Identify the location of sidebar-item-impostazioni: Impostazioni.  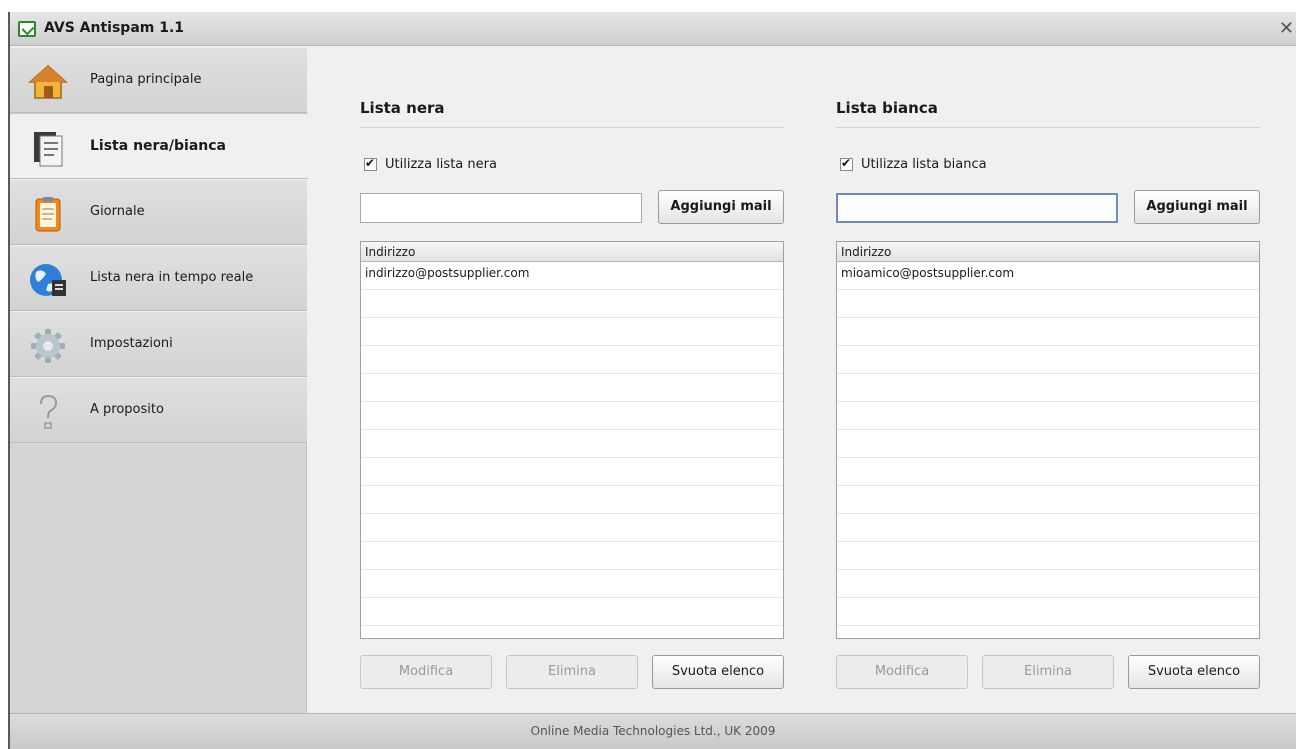
(158, 344).